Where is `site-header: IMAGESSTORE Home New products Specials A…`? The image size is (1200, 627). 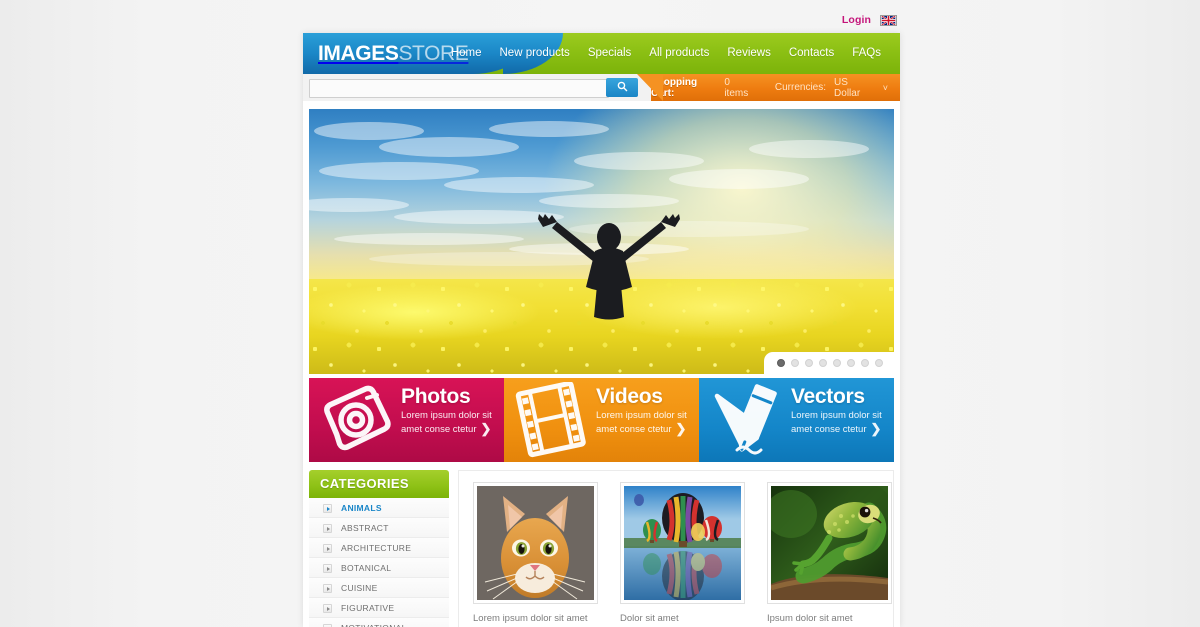 site-header: IMAGESSTORE Home New products Specials A… is located at coordinates (601, 53).